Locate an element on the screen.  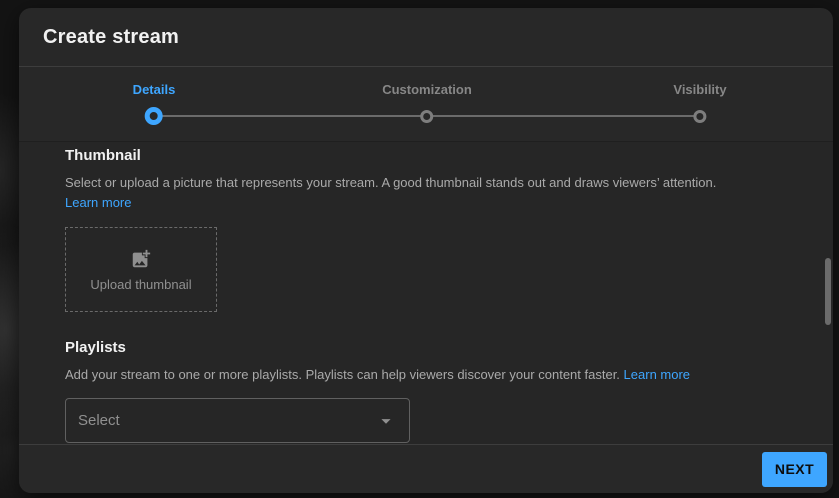
playlists-heading: Playlists is located at coordinates (95, 347).